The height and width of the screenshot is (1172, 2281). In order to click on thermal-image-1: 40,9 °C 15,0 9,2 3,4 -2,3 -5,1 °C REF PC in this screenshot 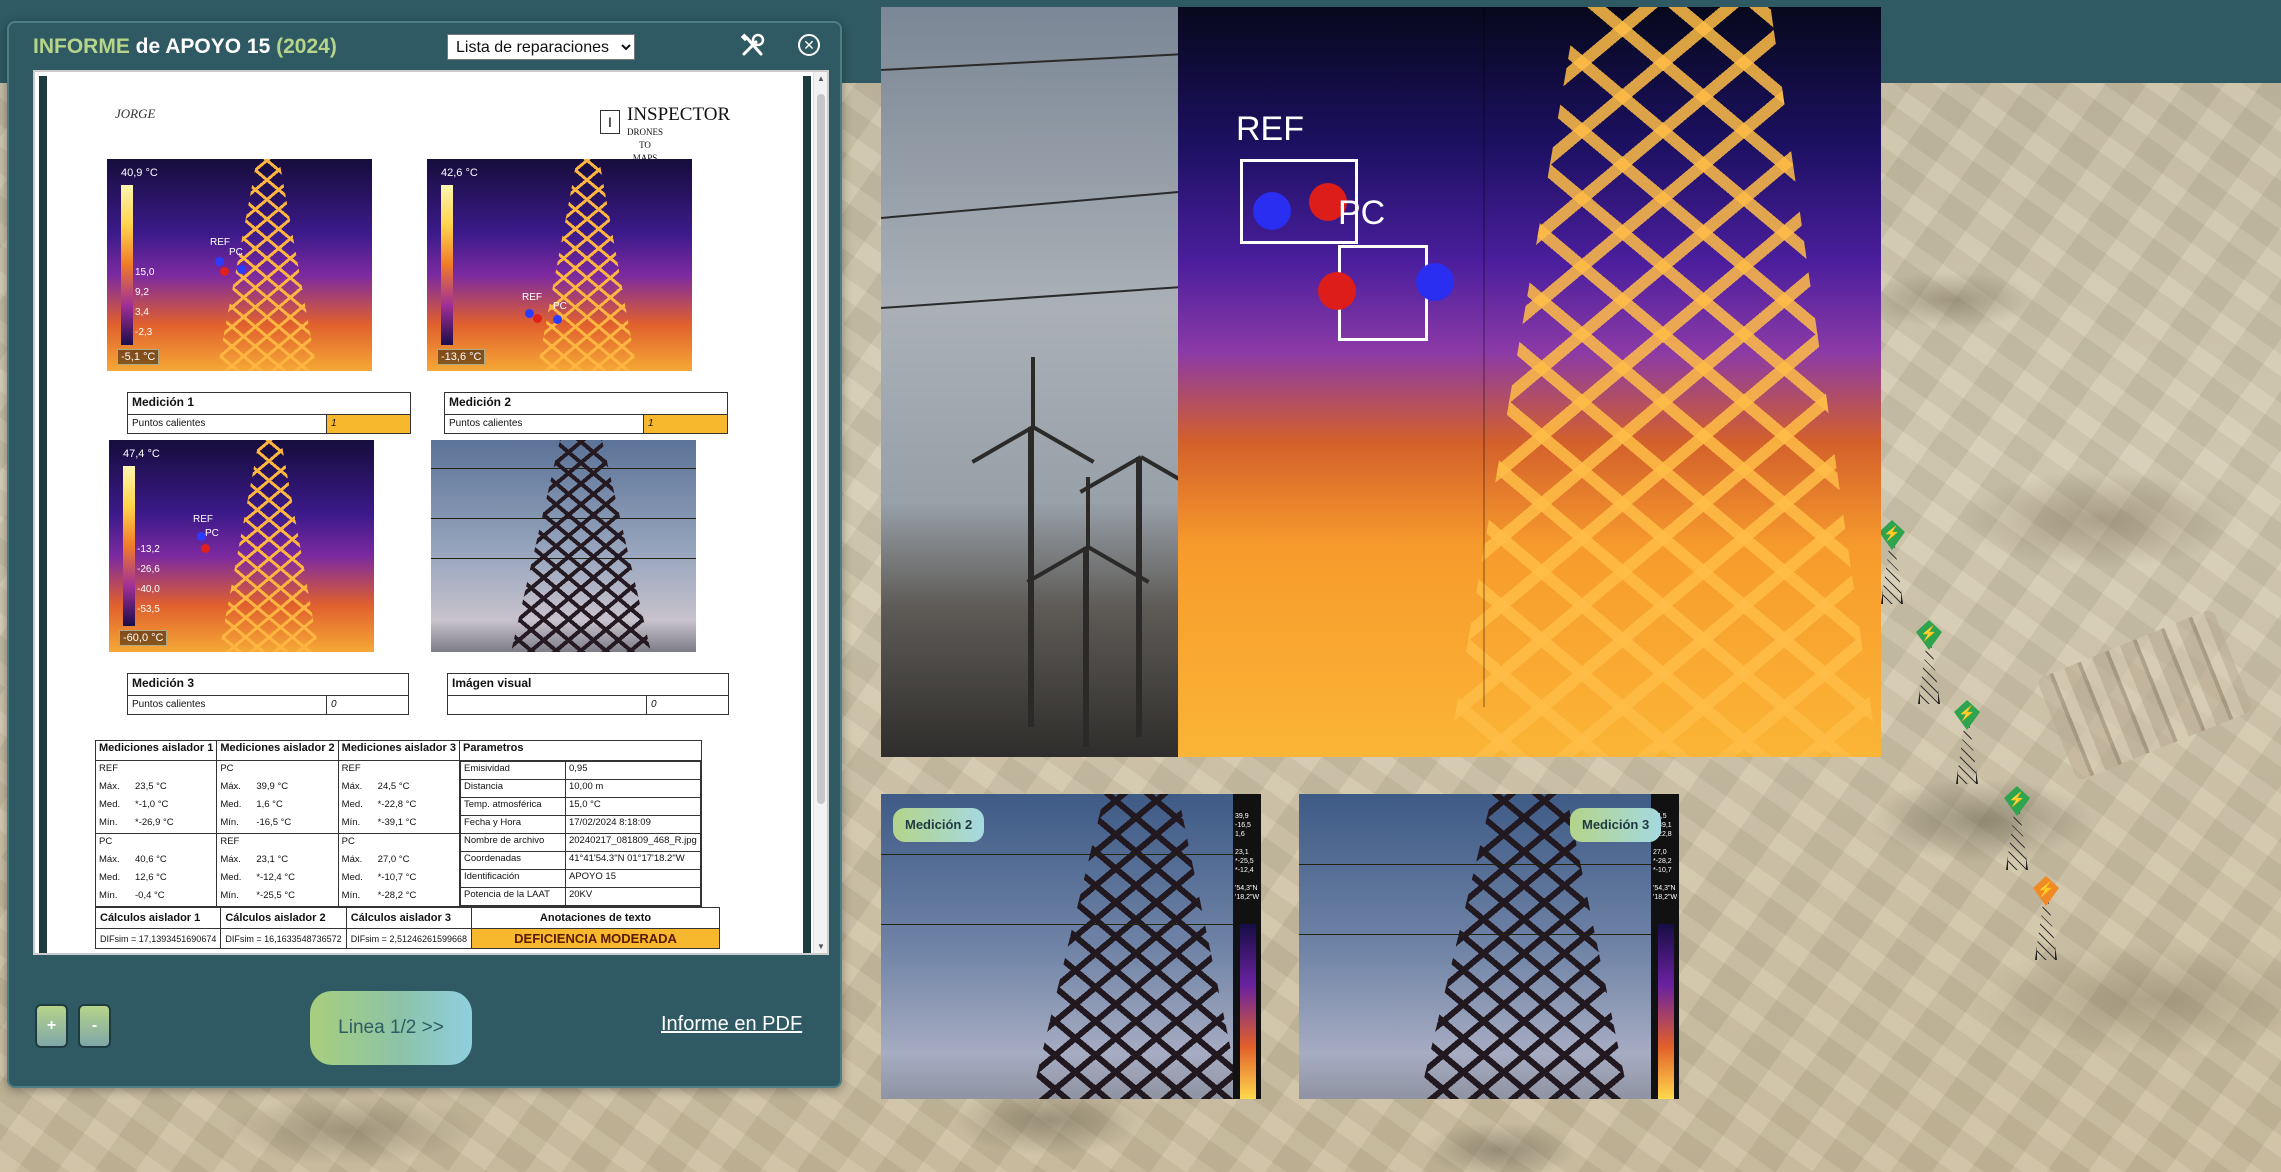, I will do `click(239, 265)`.